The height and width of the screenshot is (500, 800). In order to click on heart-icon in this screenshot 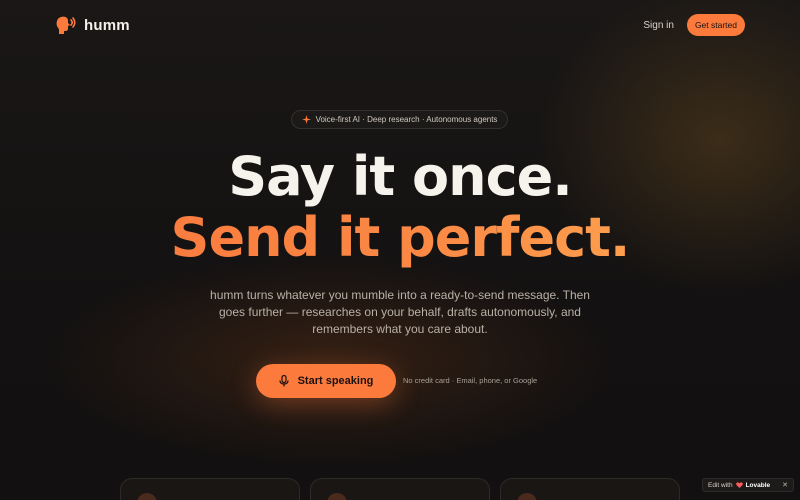, I will do `click(739, 485)`.